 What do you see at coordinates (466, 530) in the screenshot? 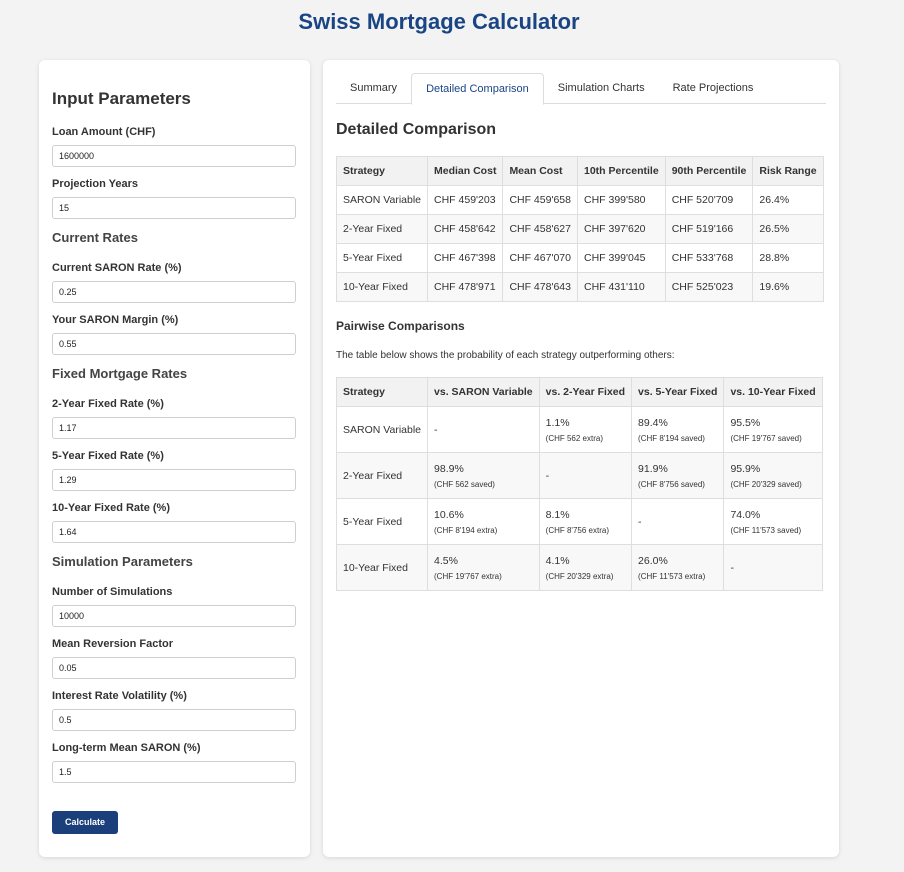
I see `cost-difference: (CHF 8'194 extra)` at bounding box center [466, 530].